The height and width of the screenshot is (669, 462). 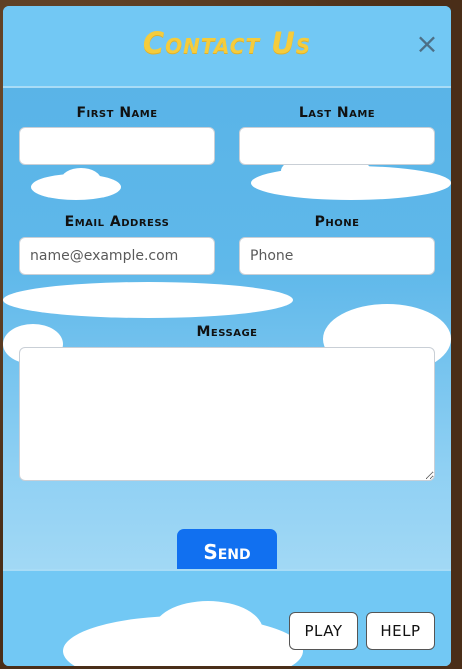 What do you see at coordinates (400, 631) in the screenshot?
I see `help-button: HELP` at bounding box center [400, 631].